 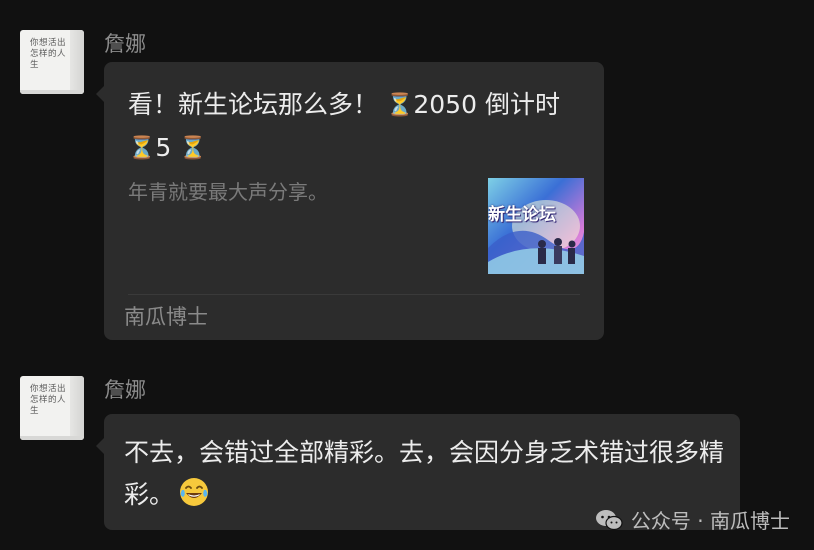 I want to click on card-source: 南瓜博士, so click(x=166, y=317).